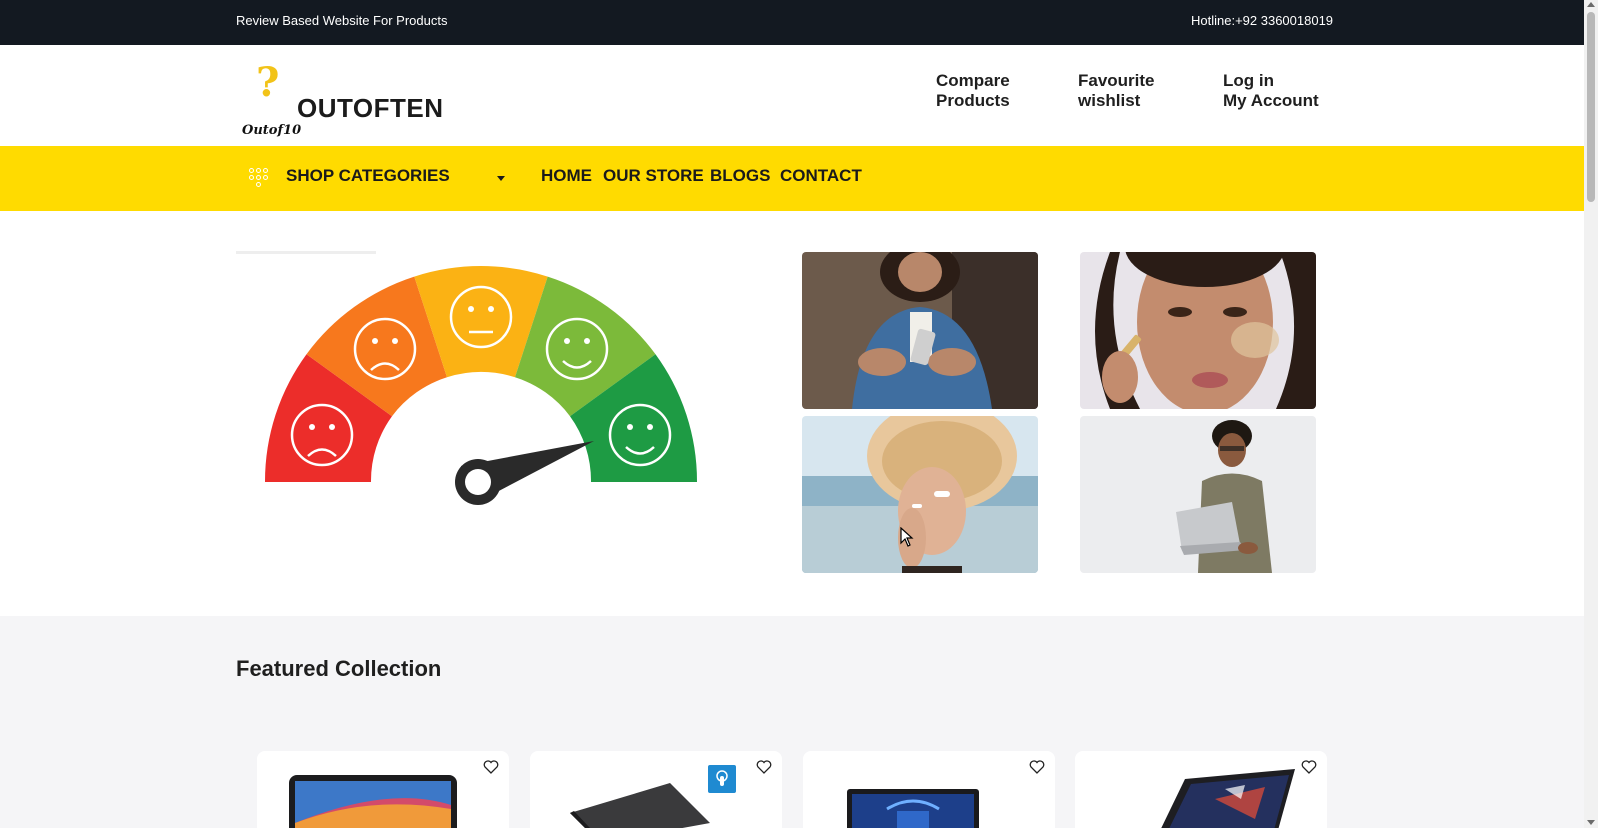 Image resolution: width=1598 pixels, height=828 pixels. Describe the element at coordinates (481, 401) in the screenshot. I see `satisfaction-gauge-icon` at that location.